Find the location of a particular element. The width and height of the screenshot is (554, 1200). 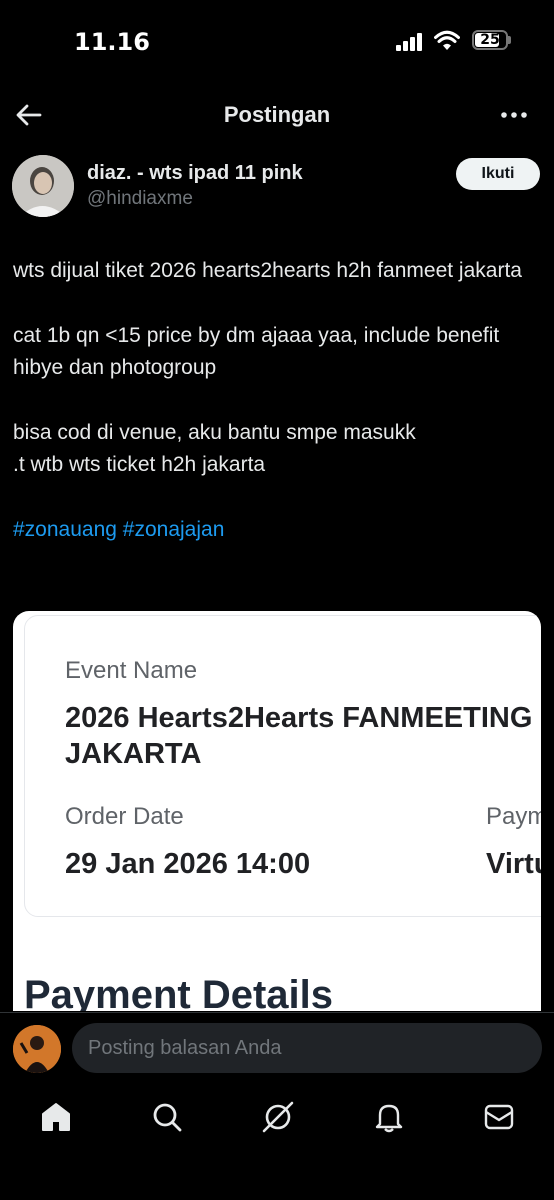

page-title: Postingan is located at coordinates (277, 114).